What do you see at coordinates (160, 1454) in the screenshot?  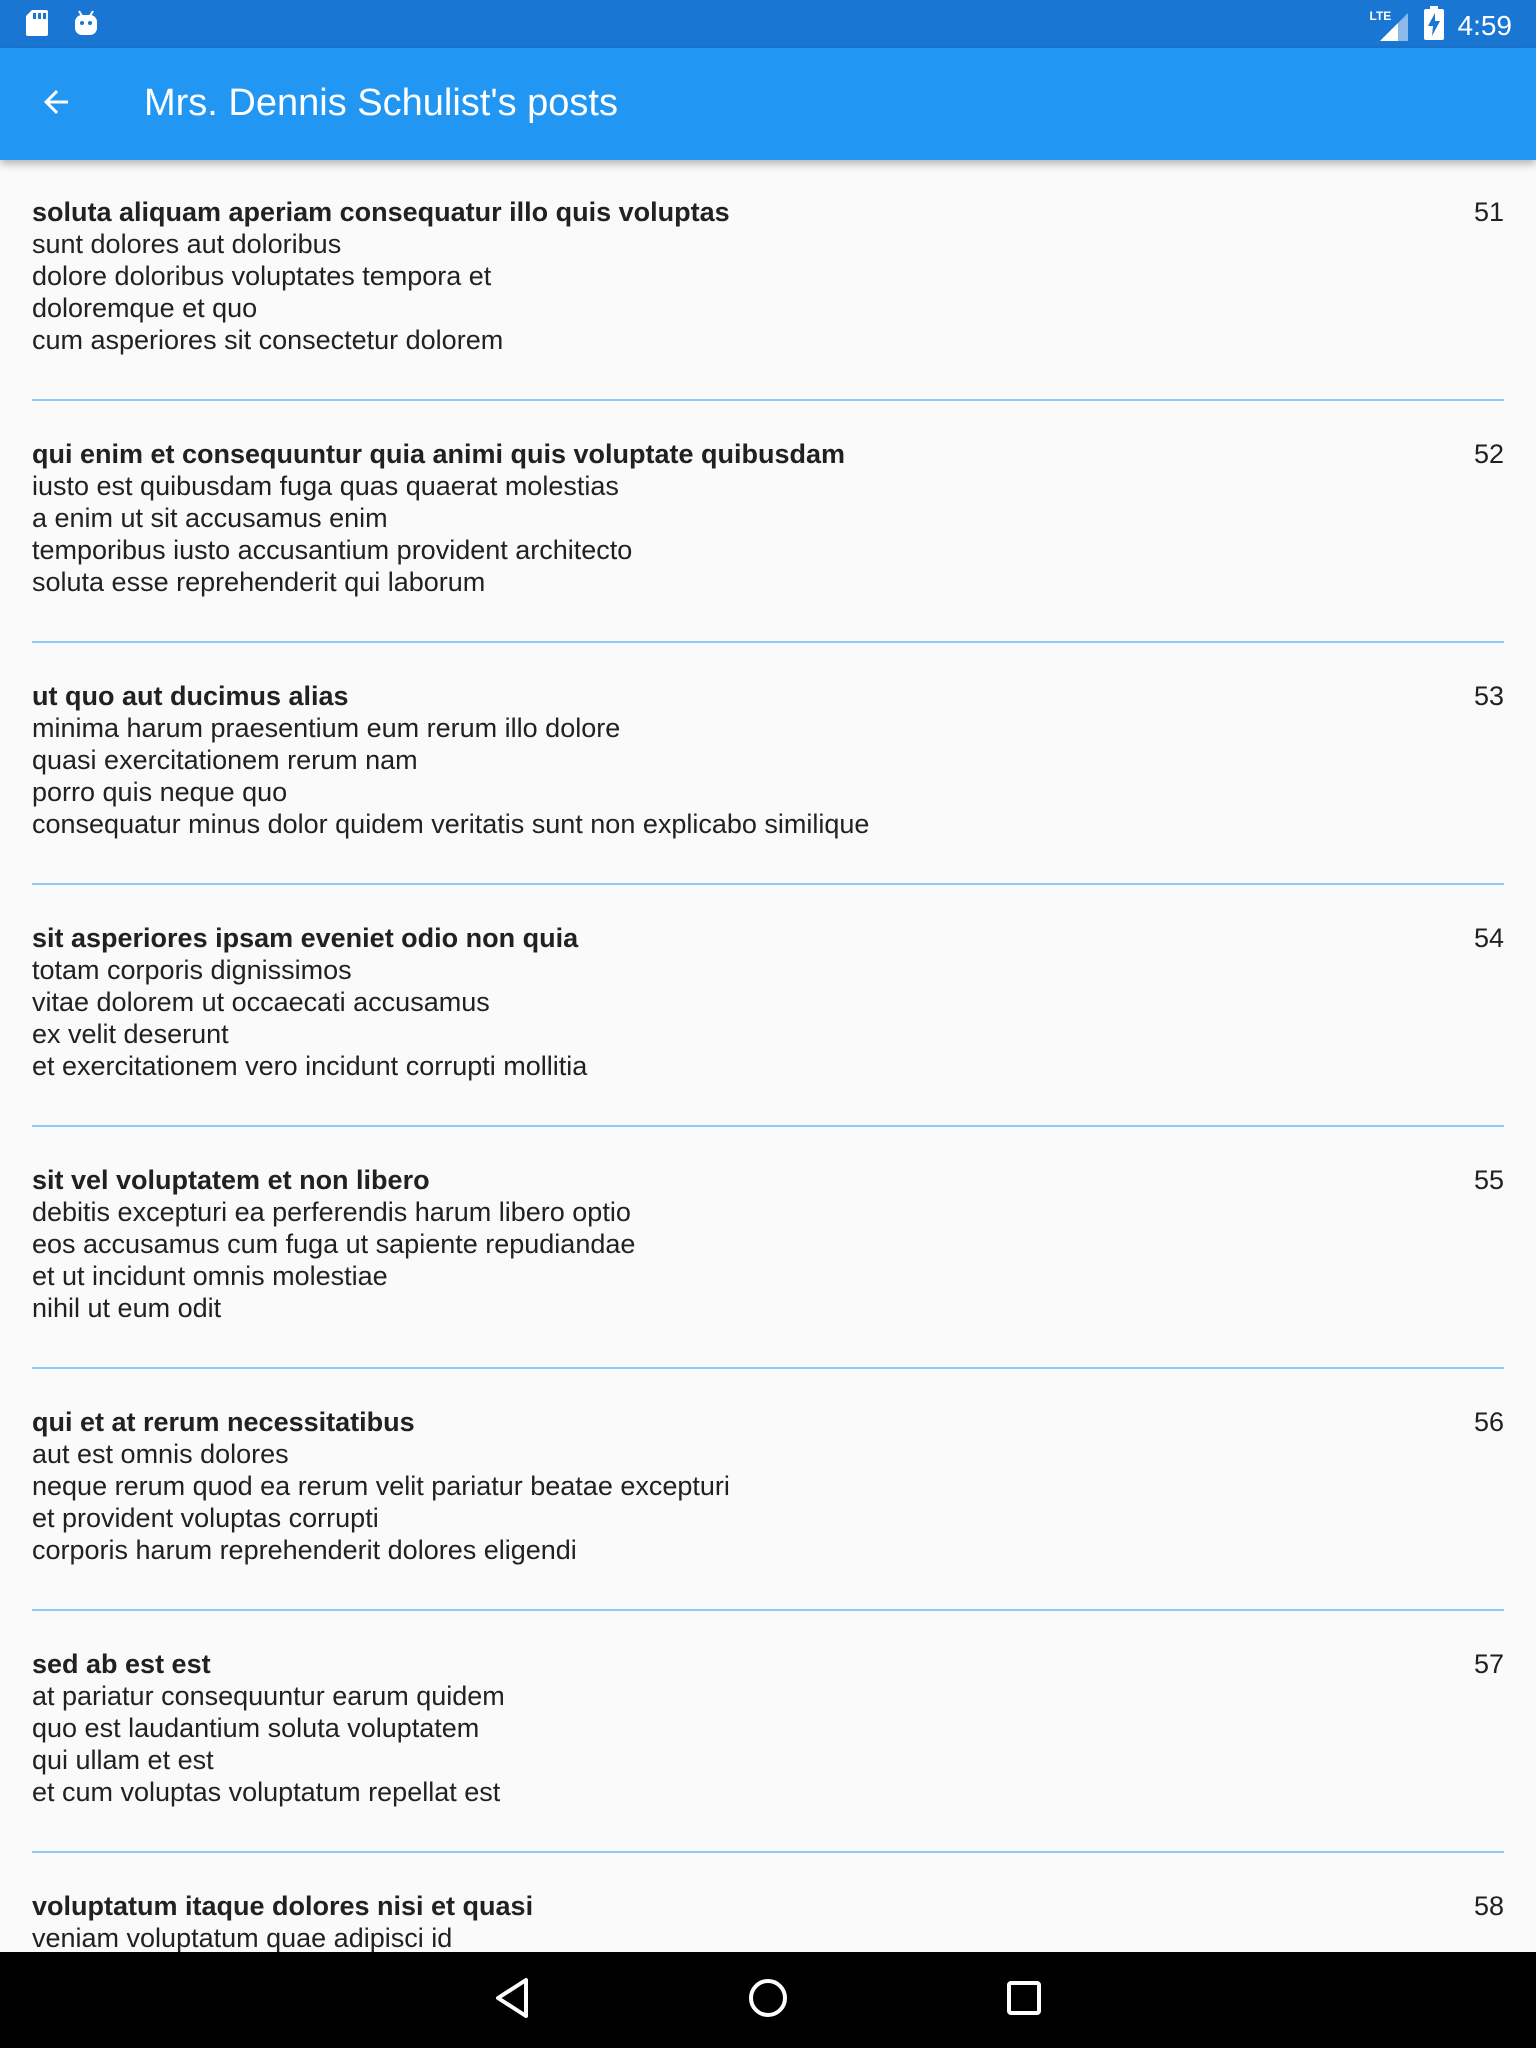 I see `post-body-line: aut est omnis dolores` at bounding box center [160, 1454].